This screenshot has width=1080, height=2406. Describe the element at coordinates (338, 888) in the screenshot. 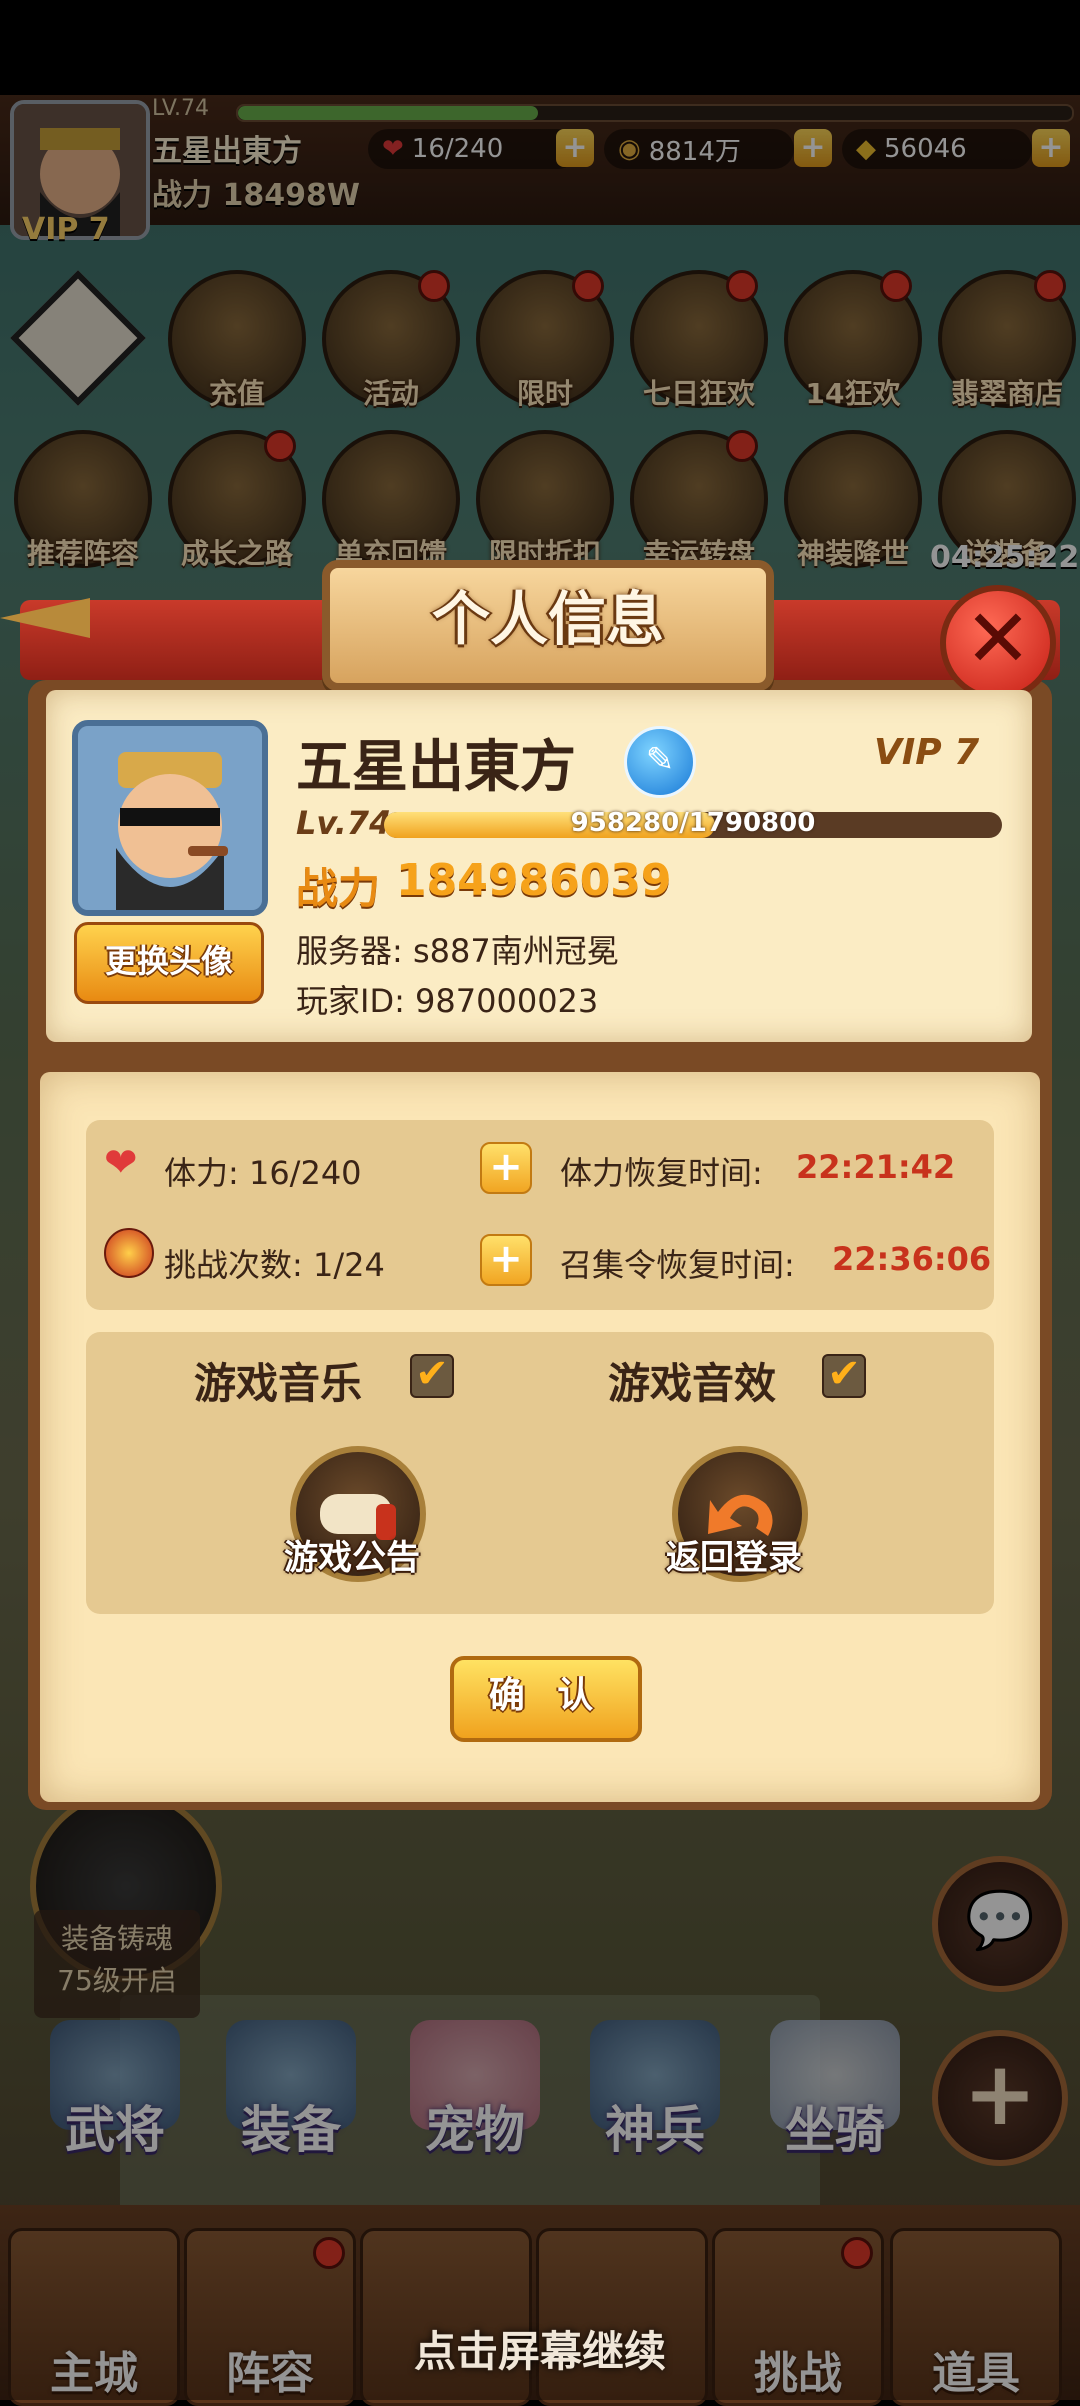

I see `power-label: 战力` at that location.